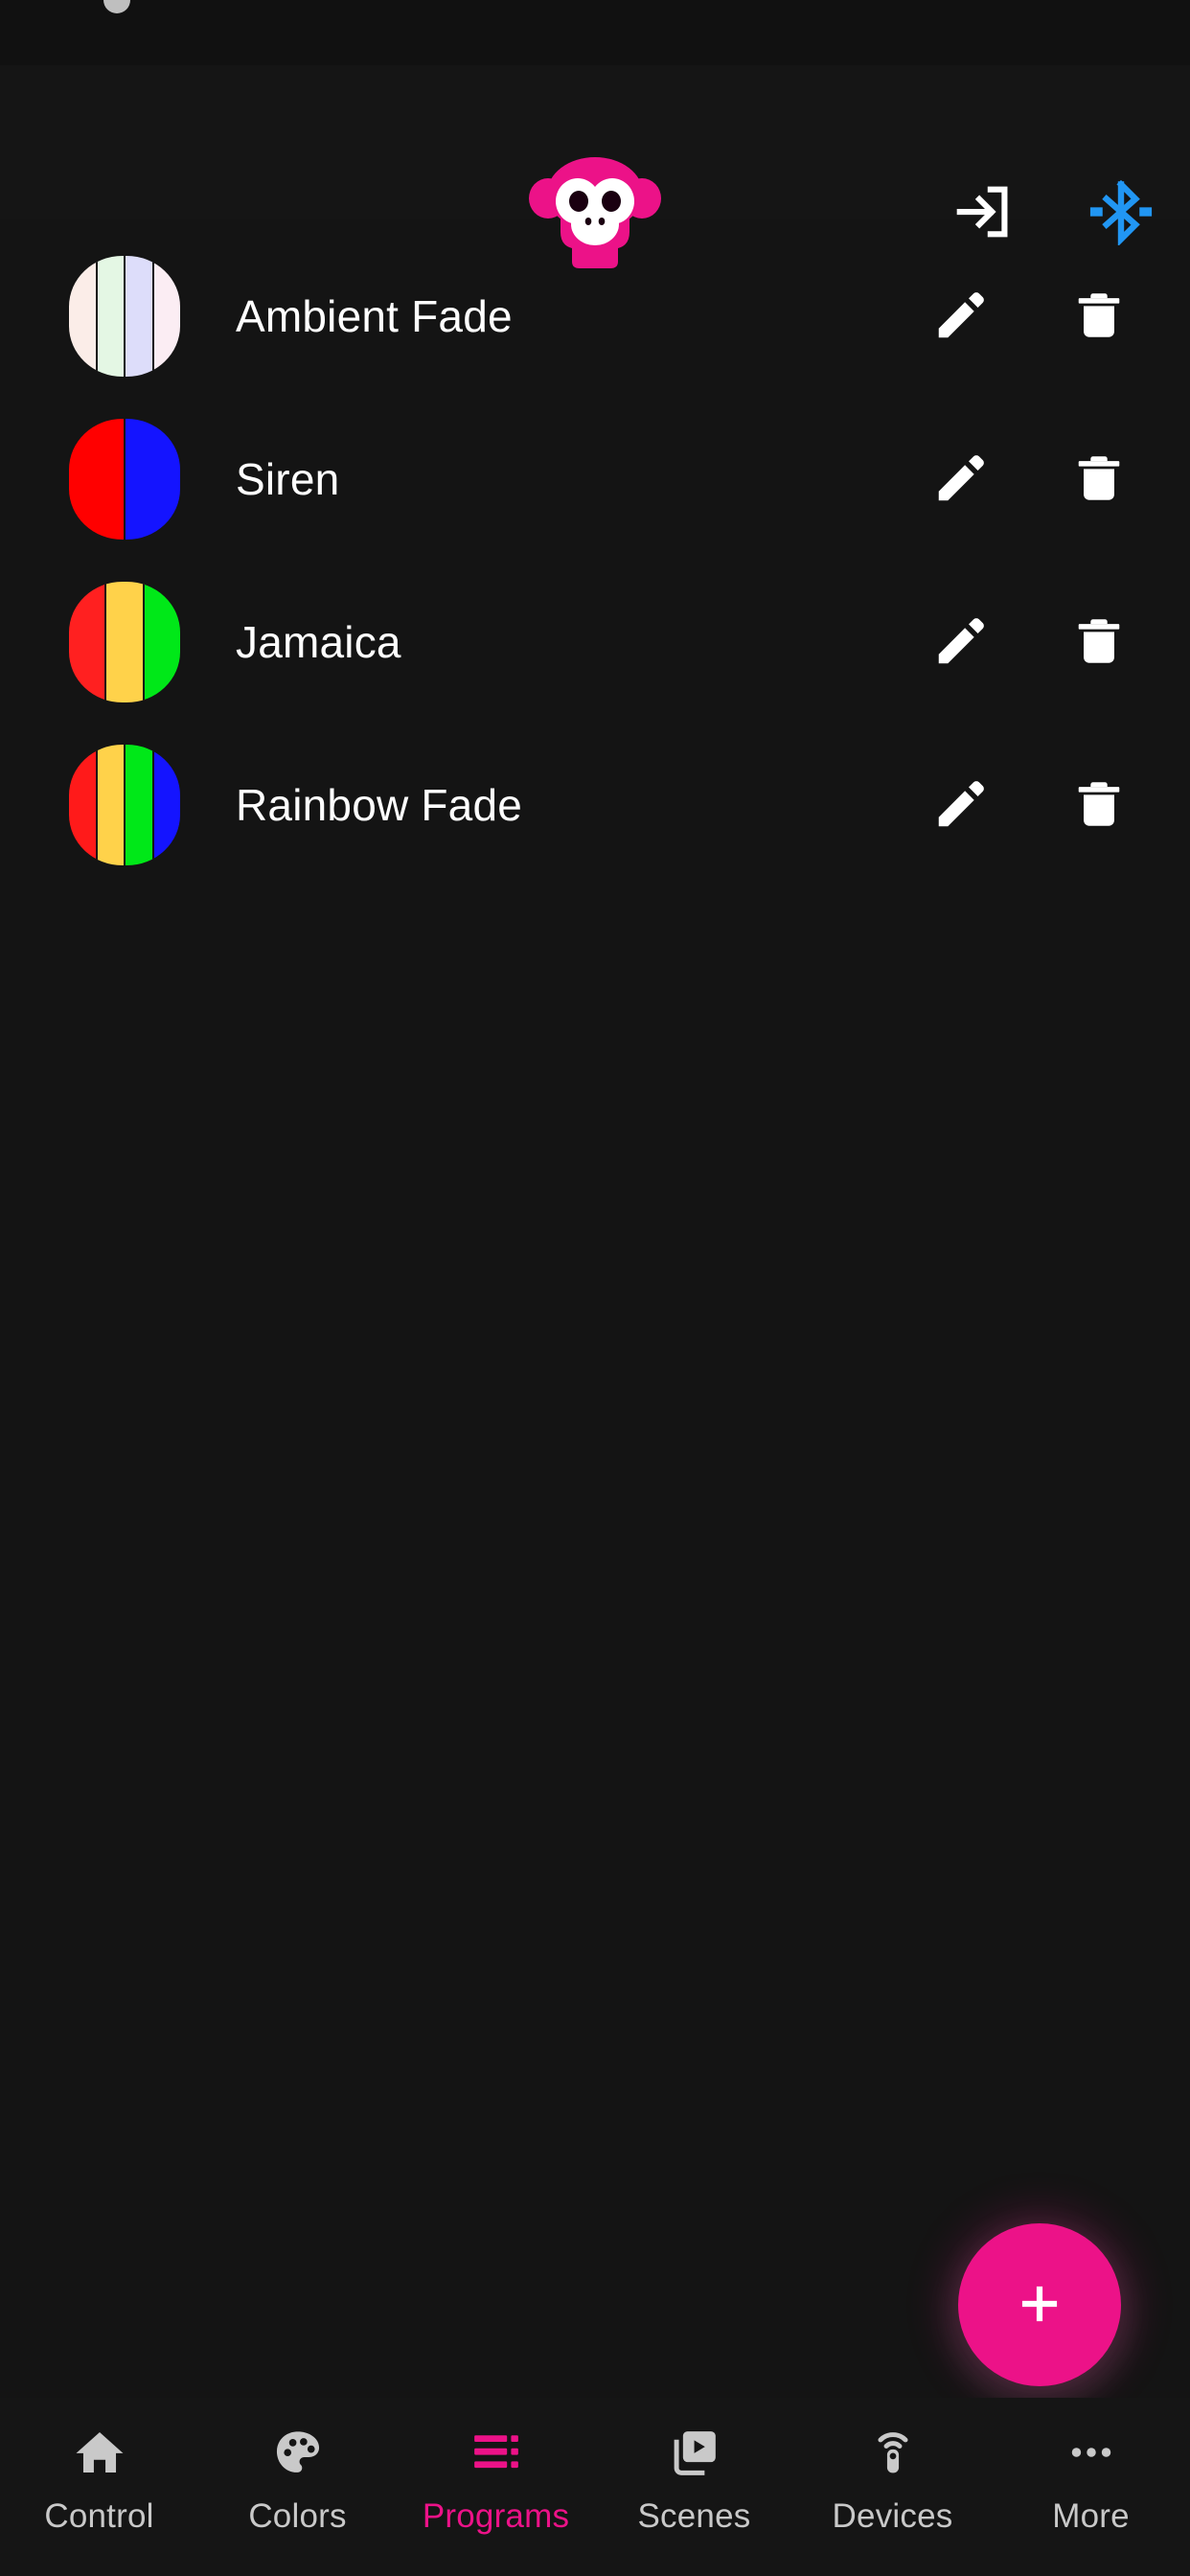  What do you see at coordinates (496, 2452) in the screenshot?
I see `program-list-icon` at bounding box center [496, 2452].